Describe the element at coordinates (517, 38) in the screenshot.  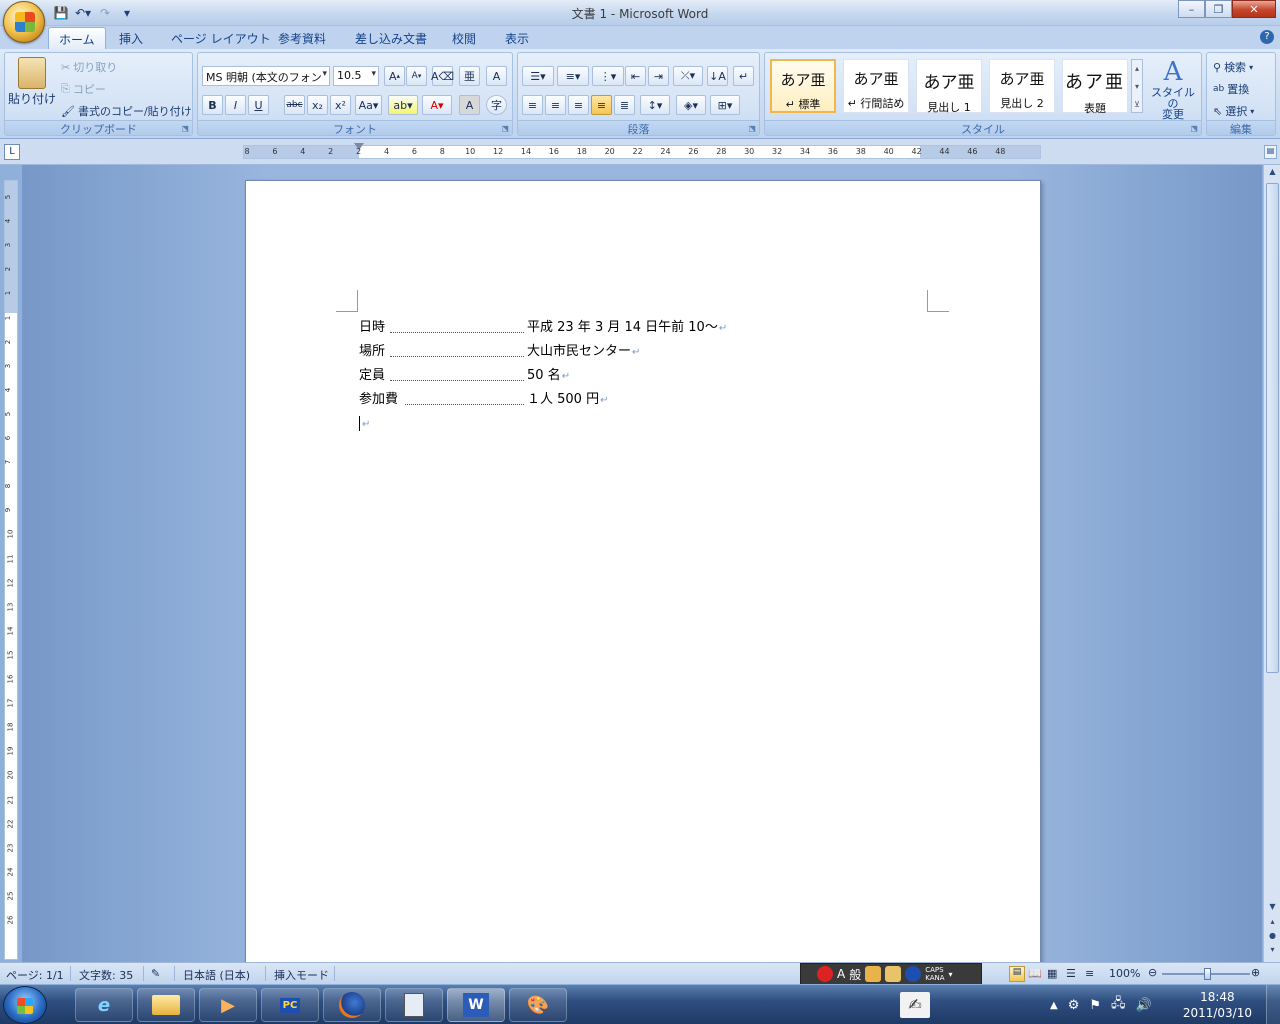
I see `tab-view: 表示` at that location.